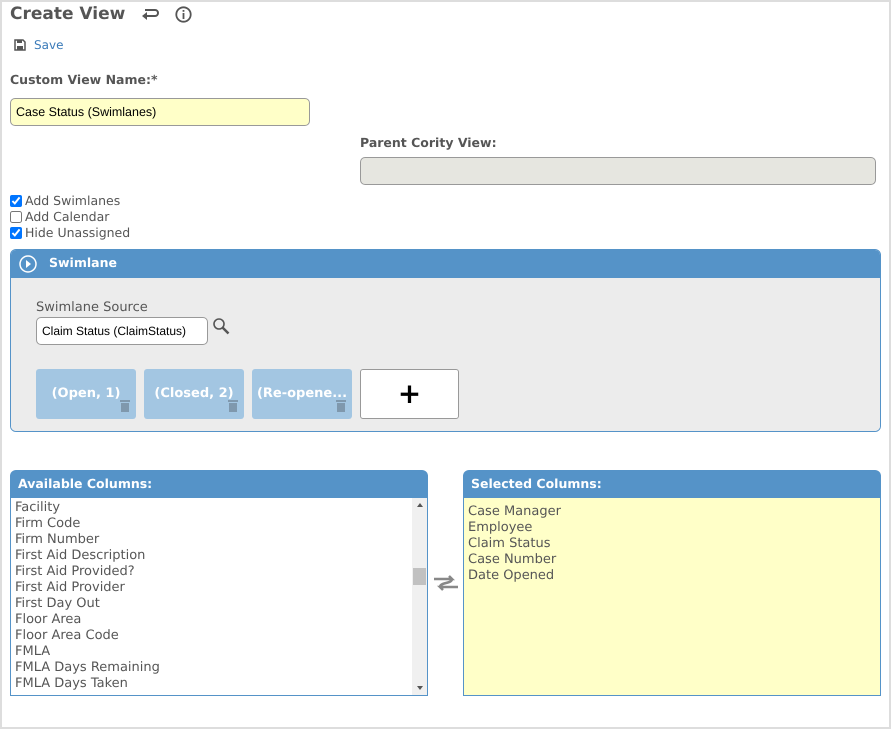 This screenshot has width=891, height=729. I want to click on panel-header: Available Columns:, so click(219, 484).